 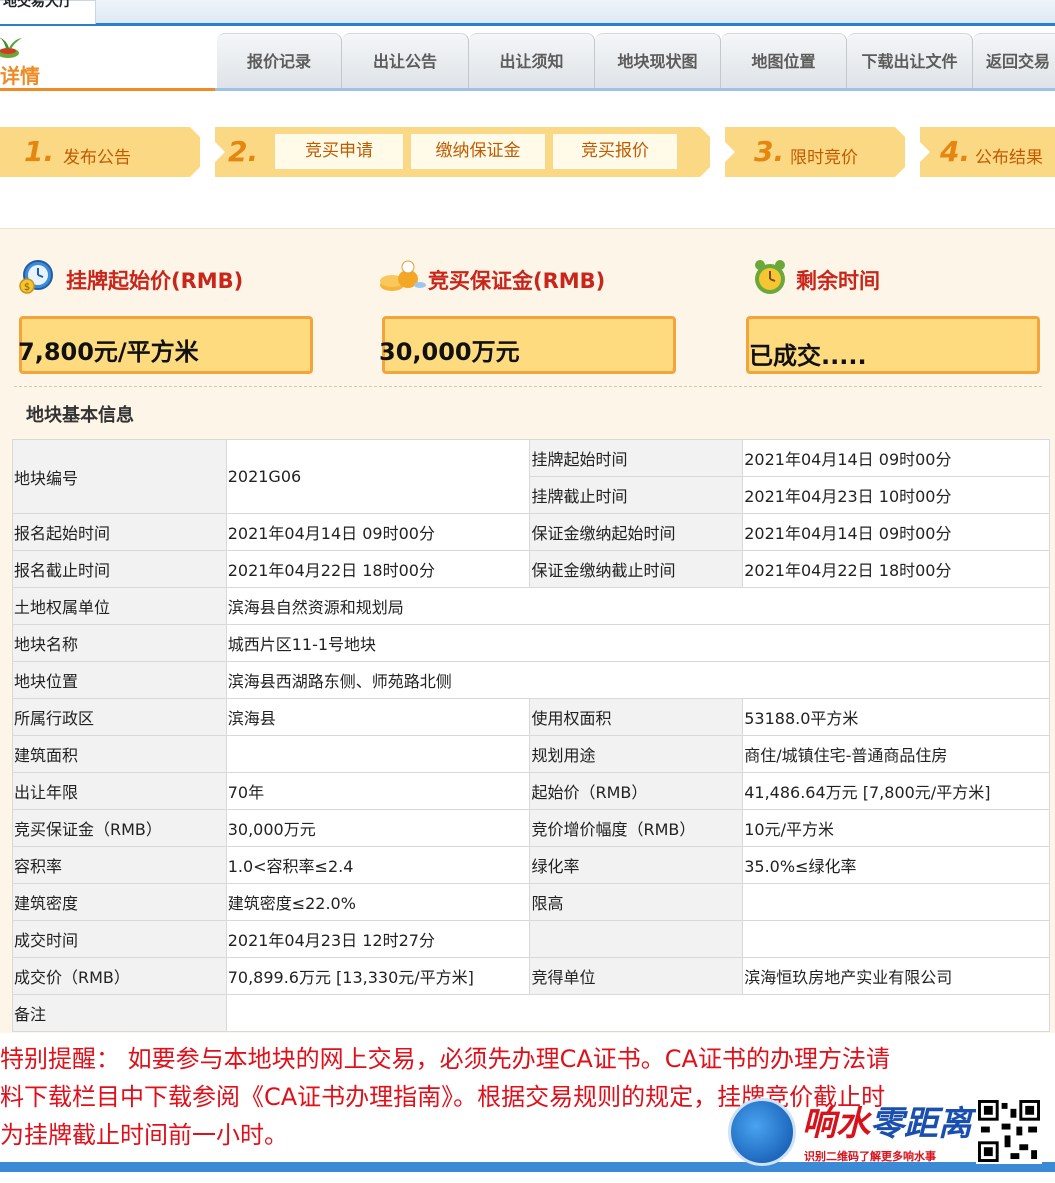 I want to click on cell-key: 容积率, so click(x=119, y=865).